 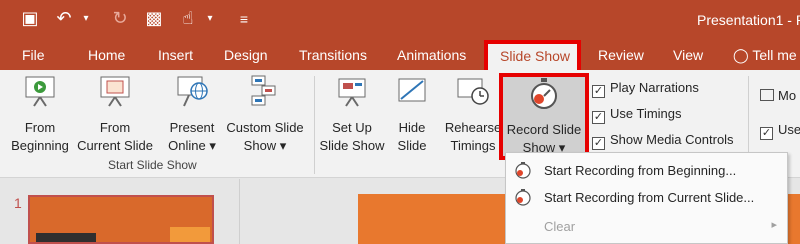 I want to click on start-from-beginning-icon: ▩, so click(x=154, y=18).